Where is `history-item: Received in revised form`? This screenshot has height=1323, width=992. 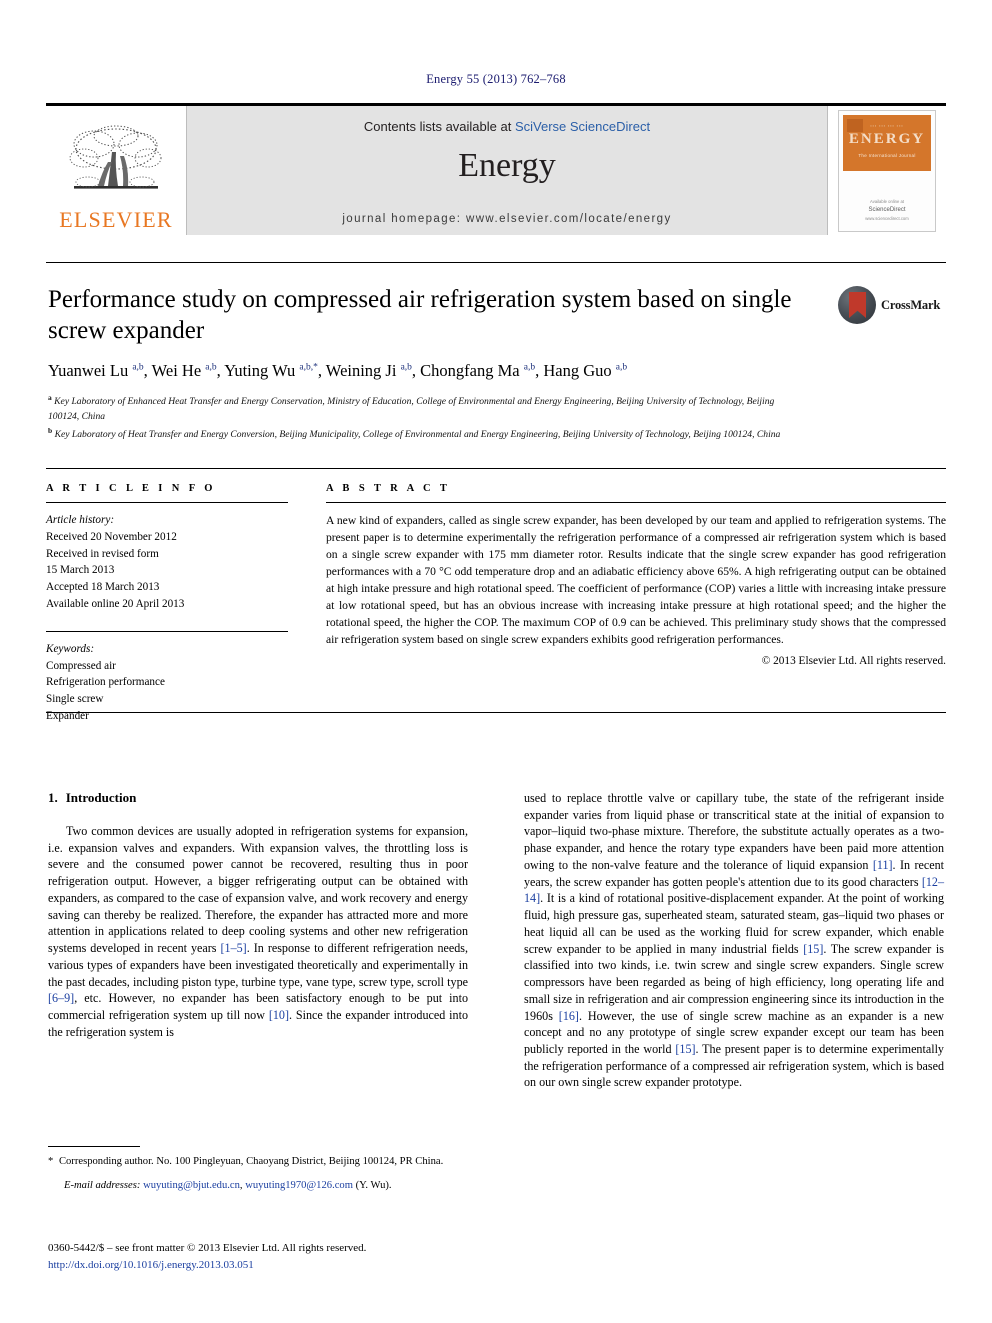 history-item: Received in revised form is located at coordinates (102, 553).